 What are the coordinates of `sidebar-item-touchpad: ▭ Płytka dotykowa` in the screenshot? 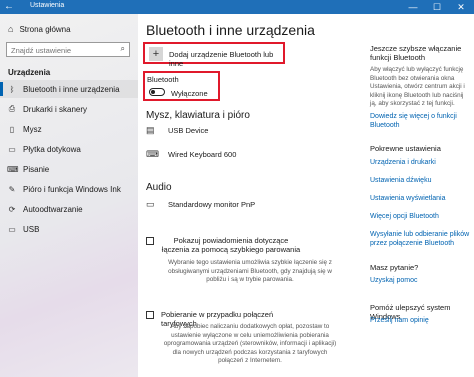 It's located at (69, 149).